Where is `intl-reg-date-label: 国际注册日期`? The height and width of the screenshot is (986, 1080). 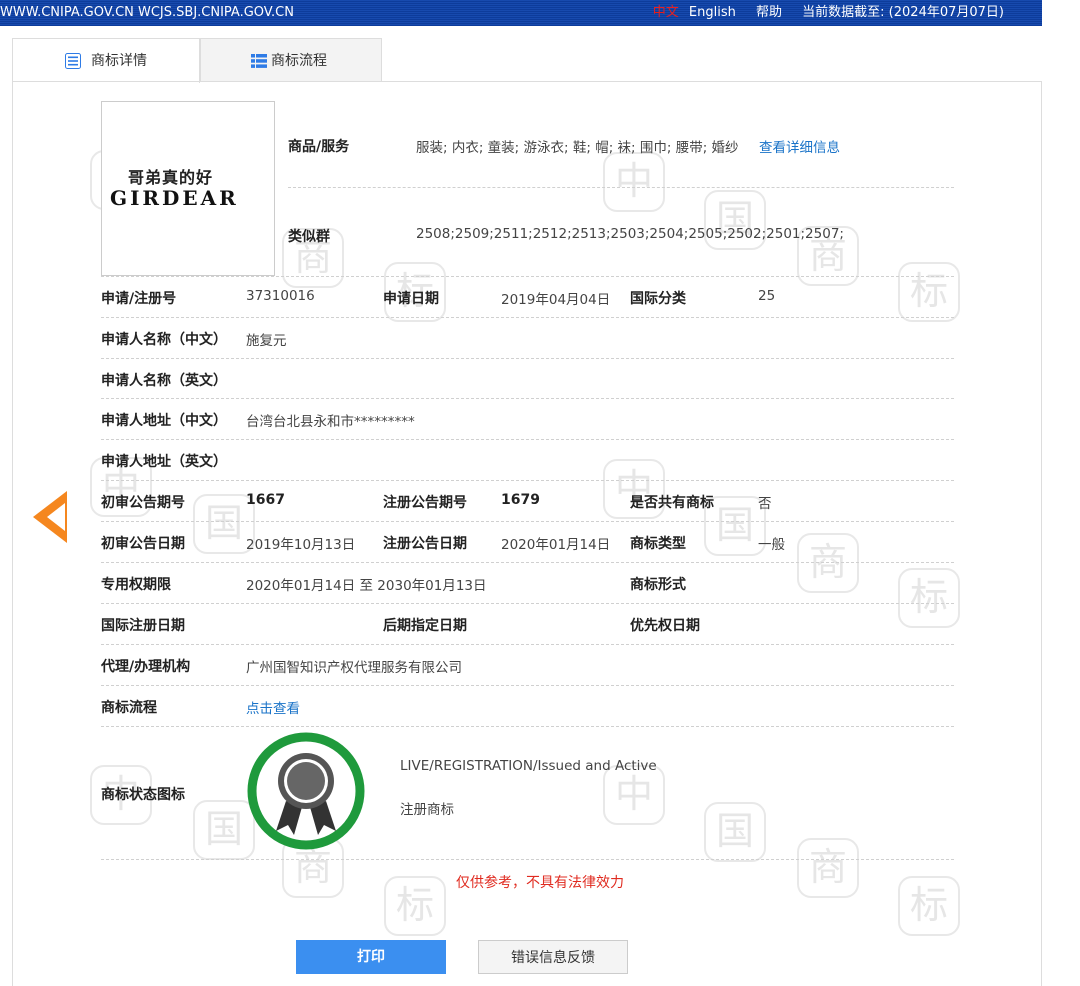
intl-reg-date-label: 国际注册日期 is located at coordinates (143, 626).